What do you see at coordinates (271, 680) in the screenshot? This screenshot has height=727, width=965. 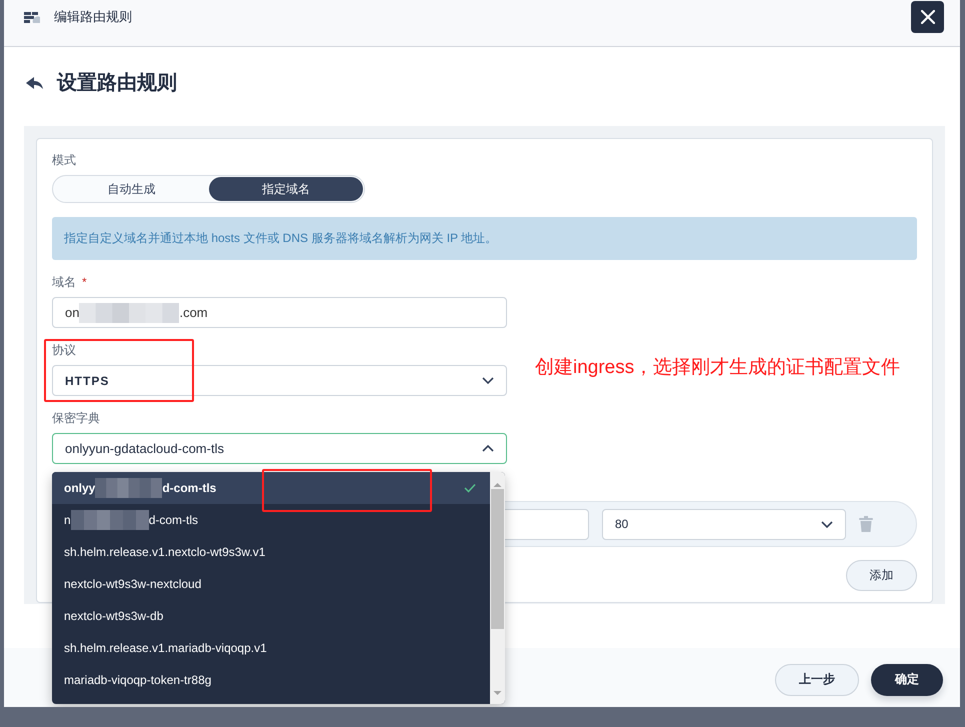 I see `dropdown-option: mariadb-viqoqp-token-tr88g` at bounding box center [271, 680].